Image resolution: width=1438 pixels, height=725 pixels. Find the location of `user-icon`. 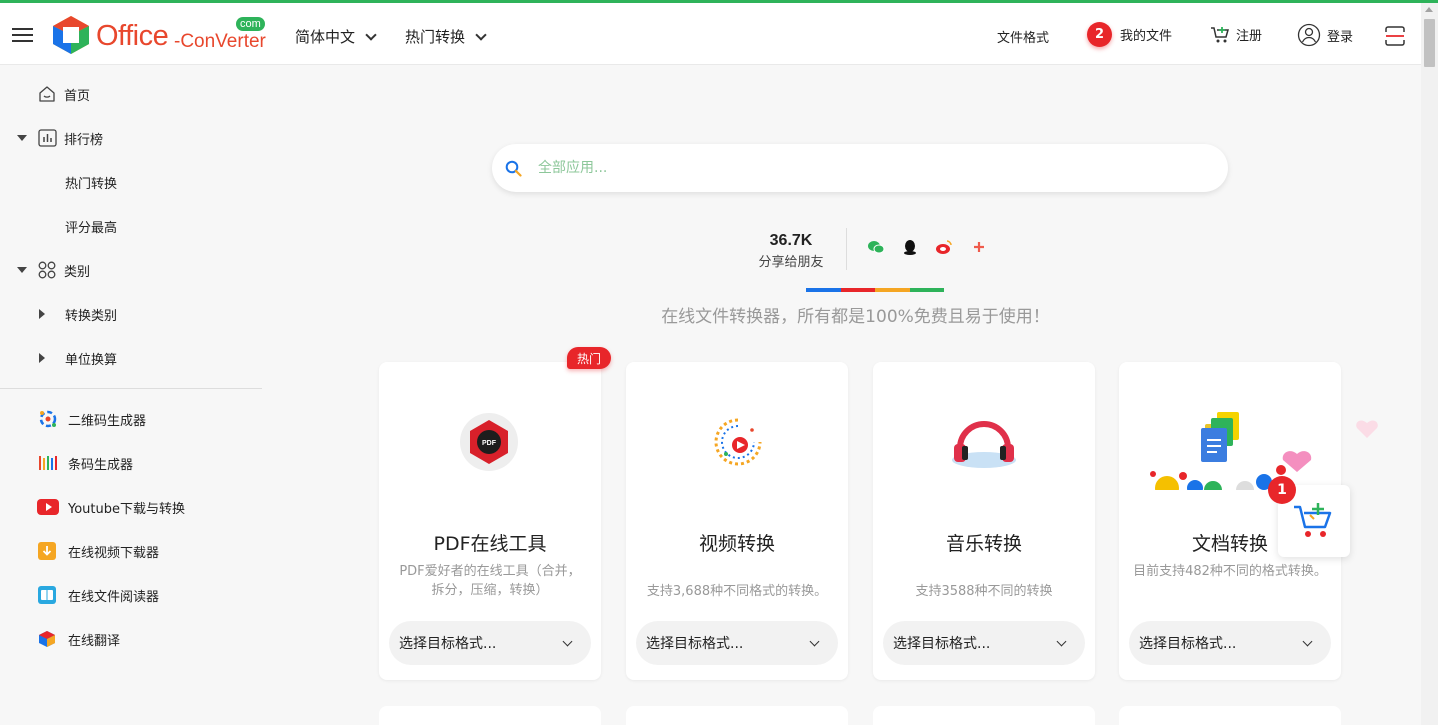

user-icon is located at coordinates (1309, 35).